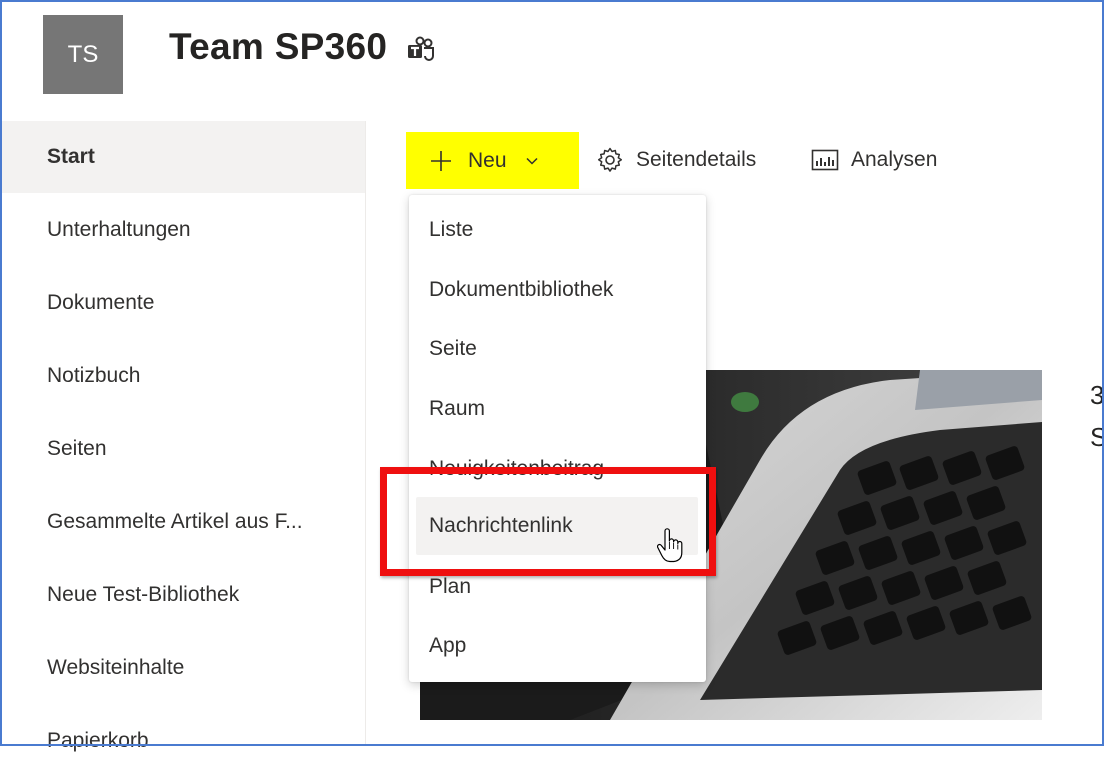  Describe the element at coordinates (182, 740) in the screenshot. I see `nav-item-papierkorb: Papierkorb` at that location.